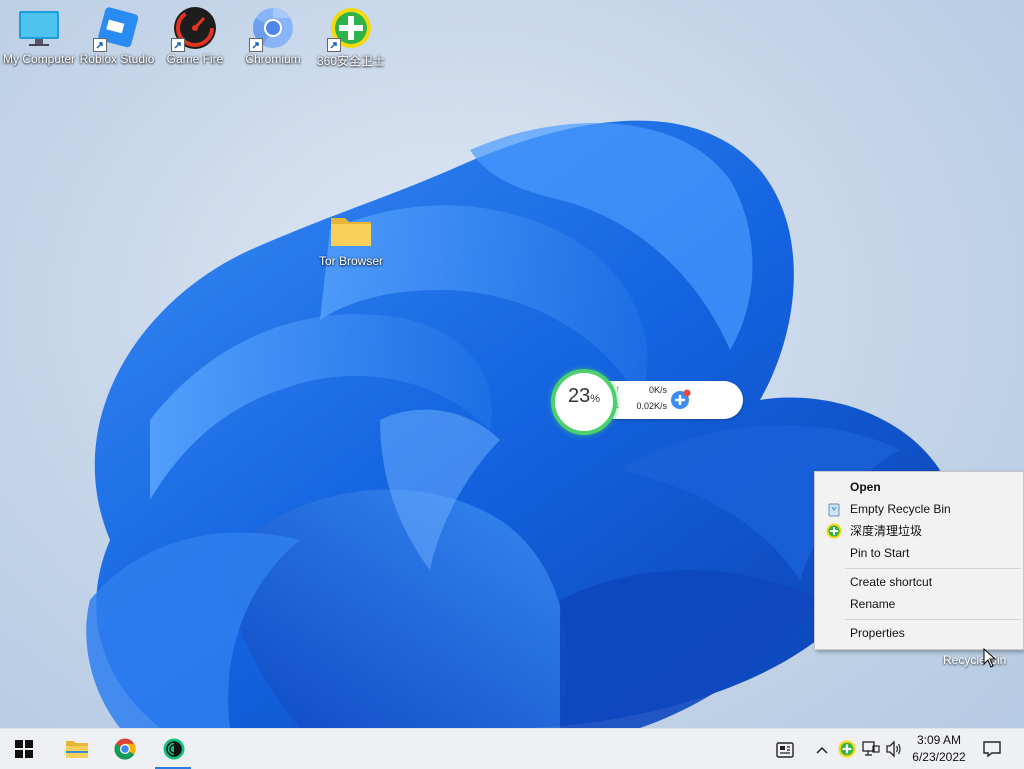 The height and width of the screenshot is (769, 1024). I want to click on desktop-icon-tor-browser: Tor Browser, so click(351, 235).